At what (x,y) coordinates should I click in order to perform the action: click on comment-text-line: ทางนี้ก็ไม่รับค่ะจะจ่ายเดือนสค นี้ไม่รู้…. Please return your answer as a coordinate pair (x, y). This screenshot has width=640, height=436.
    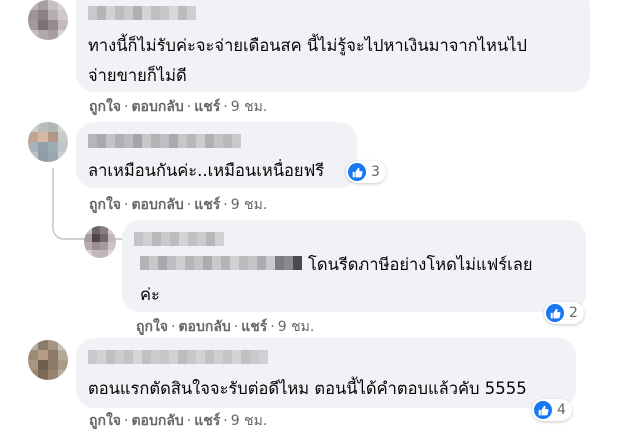
    Looking at the image, I should click on (307, 45).